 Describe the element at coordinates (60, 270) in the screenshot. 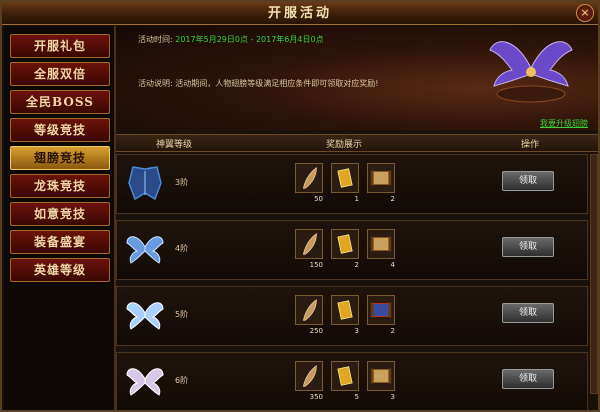

I see `sidebar-item-hero-level: 英雄等级` at that location.